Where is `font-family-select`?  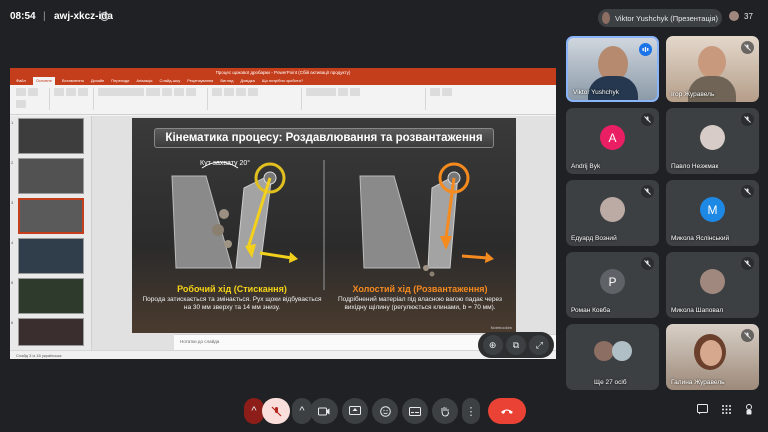 font-family-select is located at coordinates (121, 92).